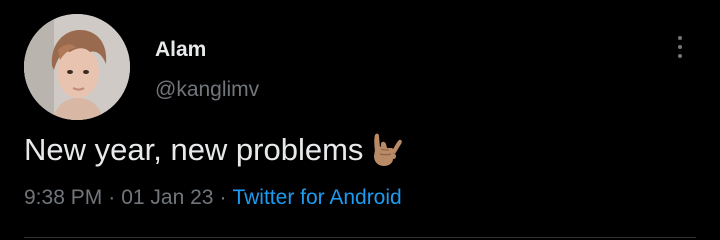 This screenshot has width=720, height=240. I want to click on sign-of-the-horns-emoji-icon, so click(388, 149).